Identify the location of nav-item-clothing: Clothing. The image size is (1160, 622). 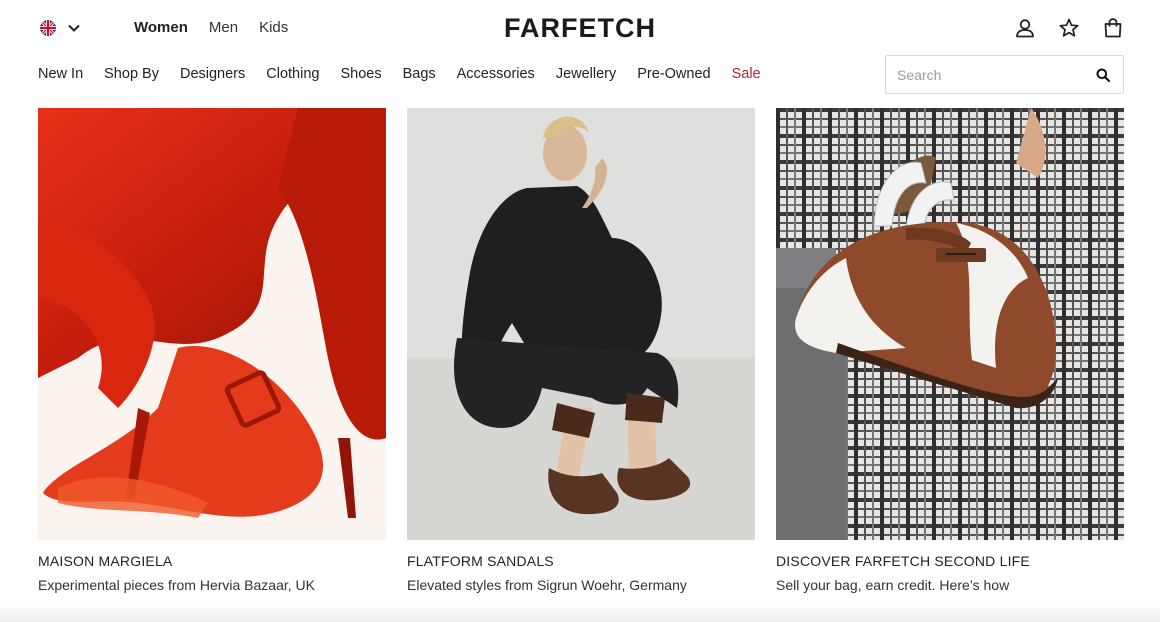
(292, 74).